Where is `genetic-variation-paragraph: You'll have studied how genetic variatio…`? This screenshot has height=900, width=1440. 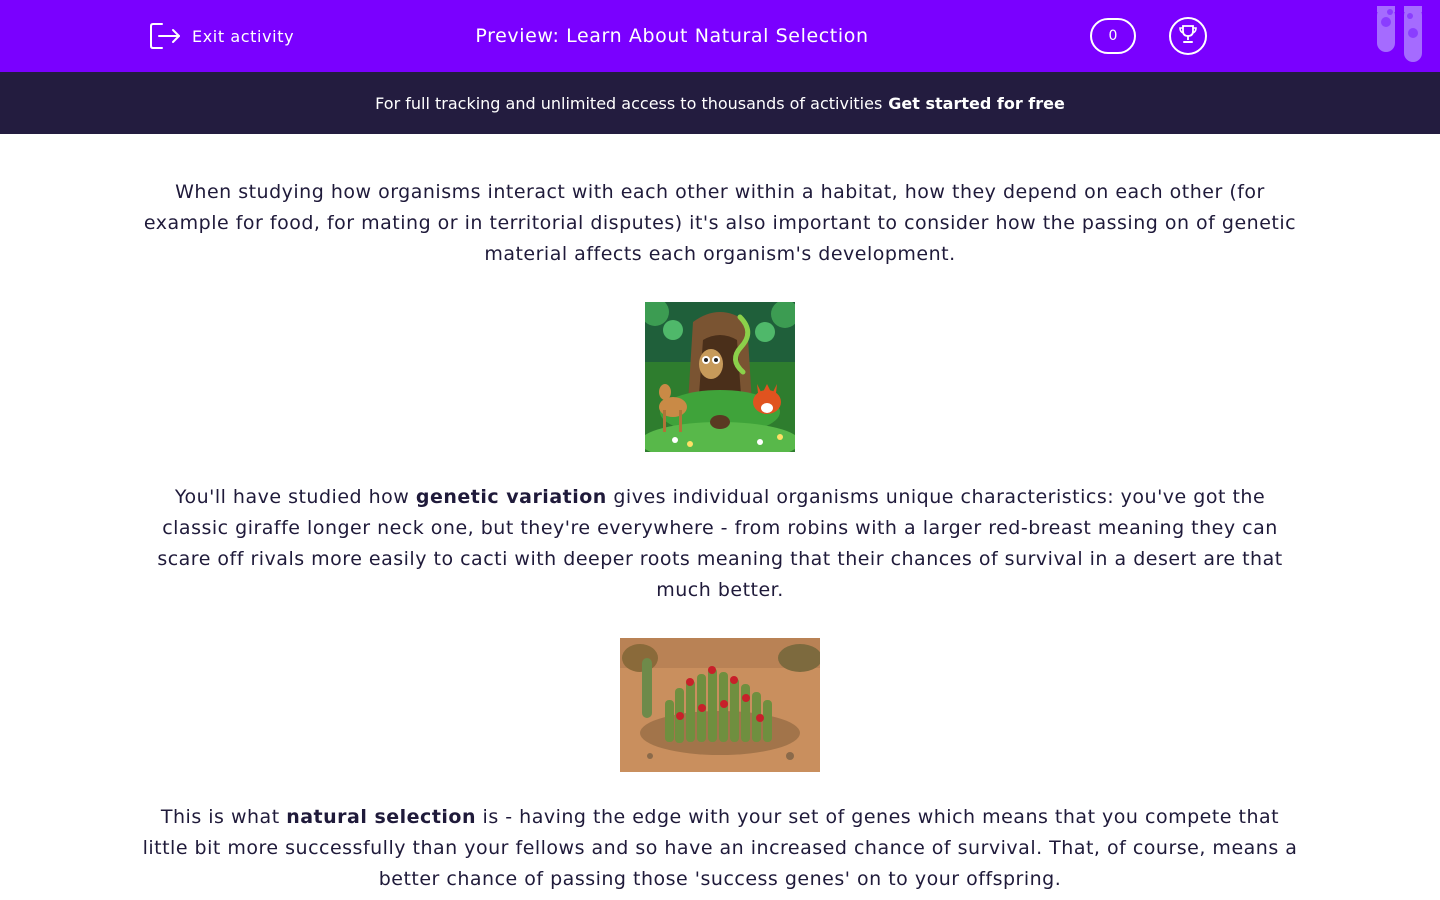 genetic-variation-paragraph: You'll have studied how genetic variatio… is located at coordinates (720, 544).